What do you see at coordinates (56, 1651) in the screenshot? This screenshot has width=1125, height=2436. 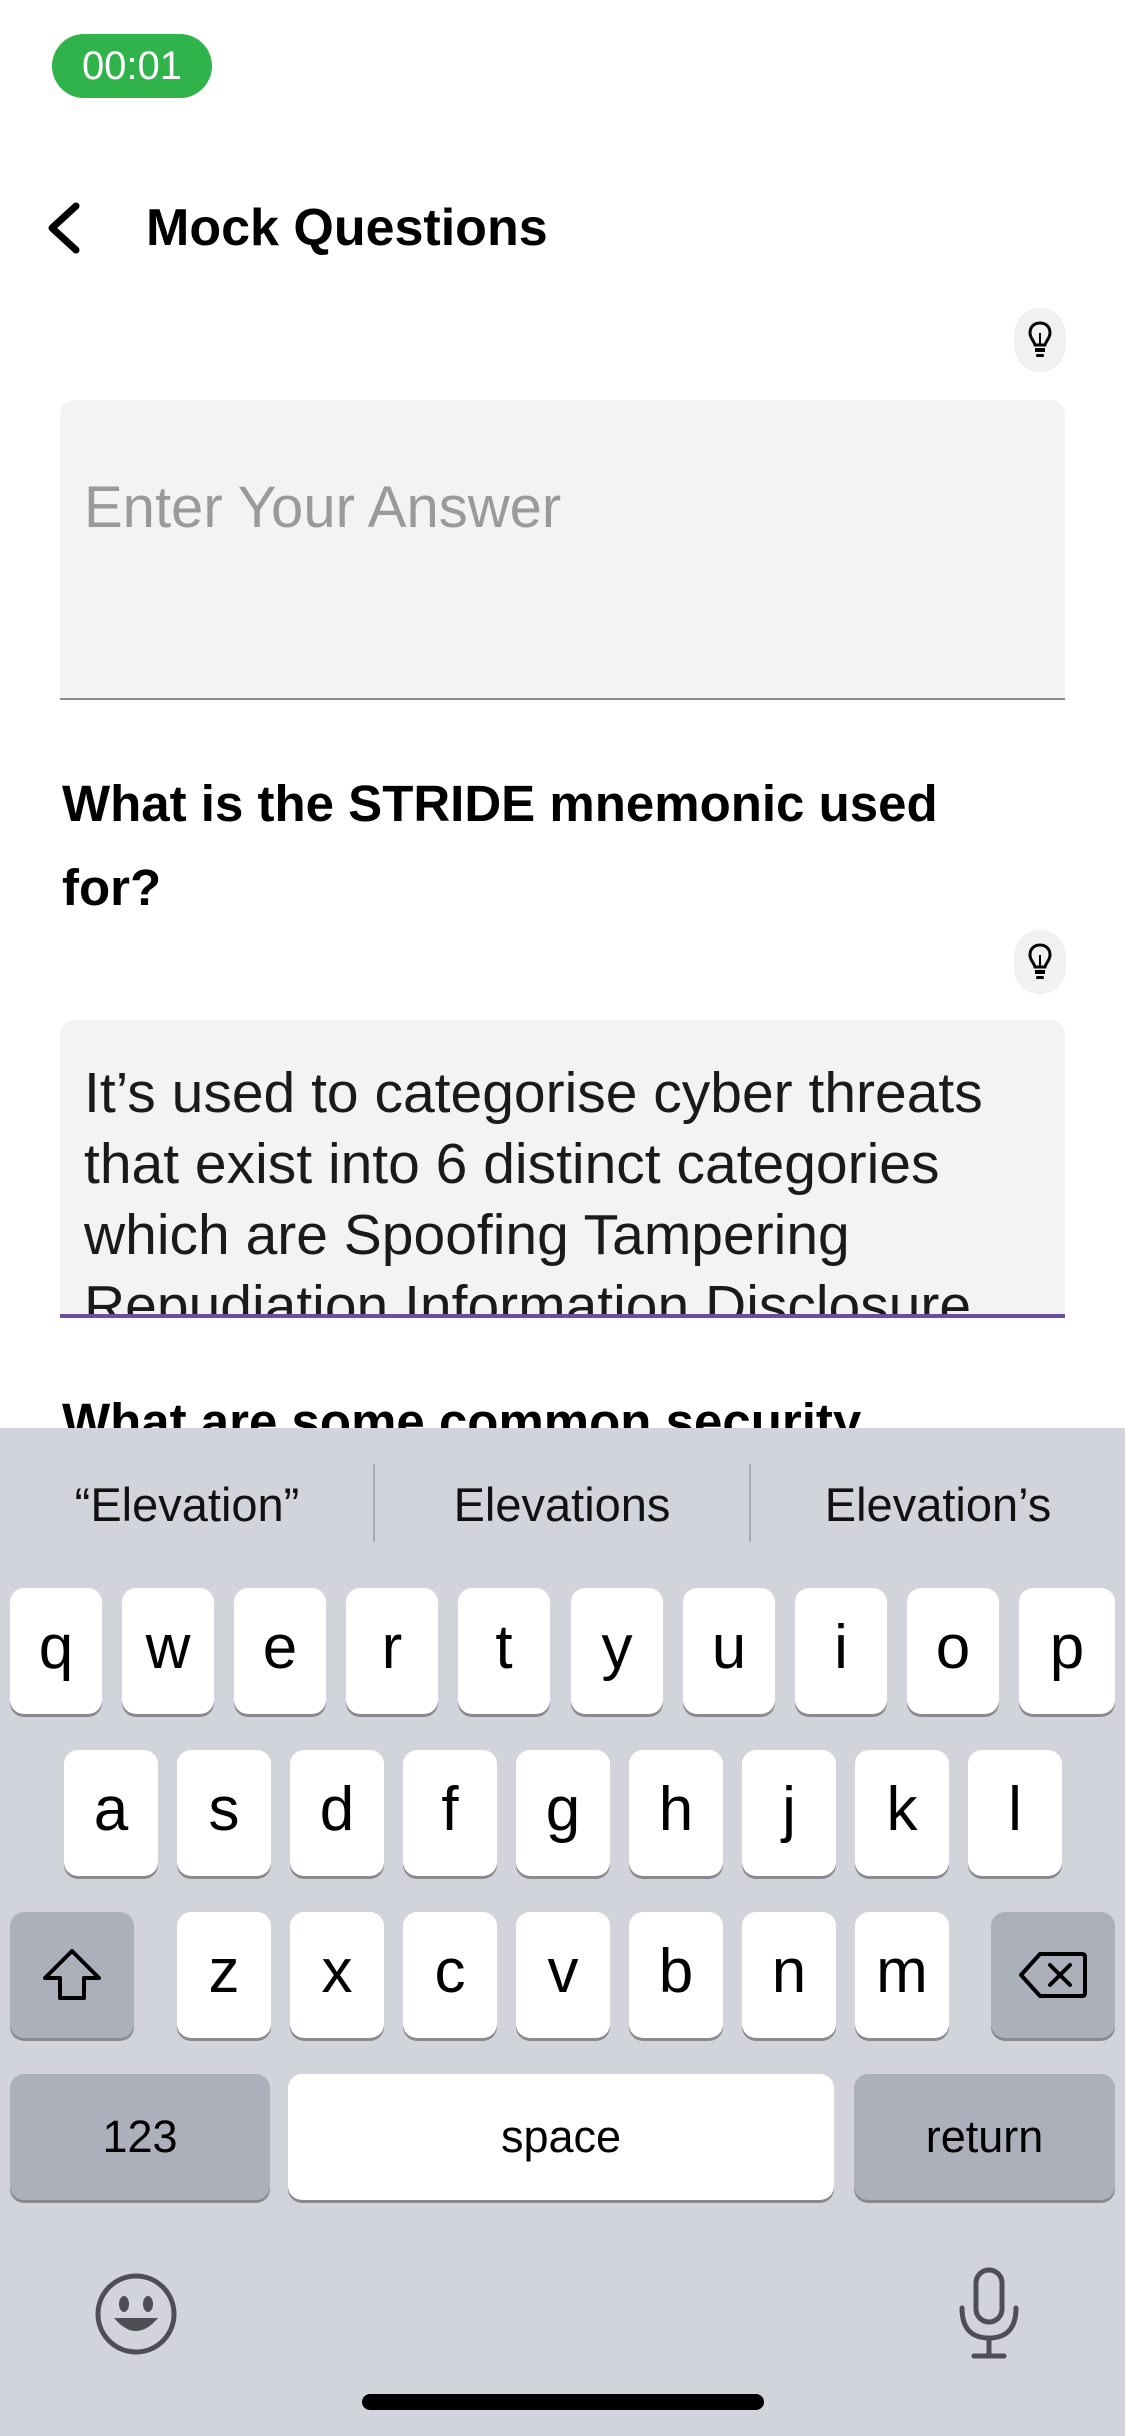 I see `key-q: q` at bounding box center [56, 1651].